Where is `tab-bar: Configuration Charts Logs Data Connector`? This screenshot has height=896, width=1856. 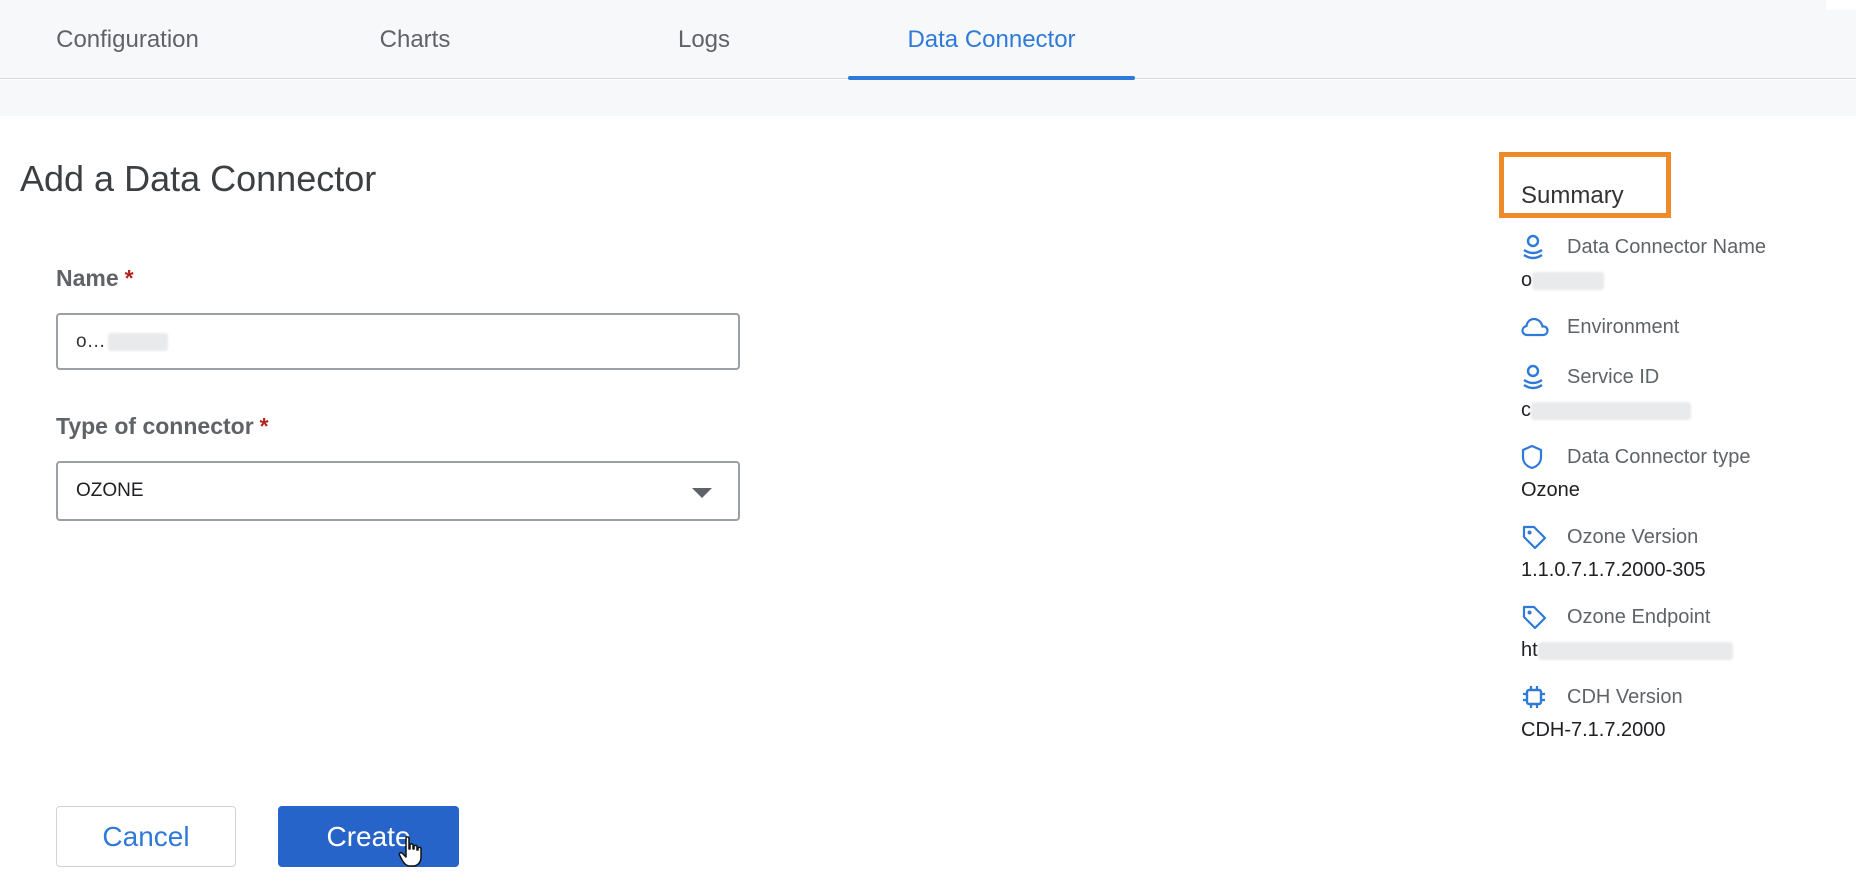
tab-bar: Configuration Charts Logs Data Connector is located at coordinates (928, 40).